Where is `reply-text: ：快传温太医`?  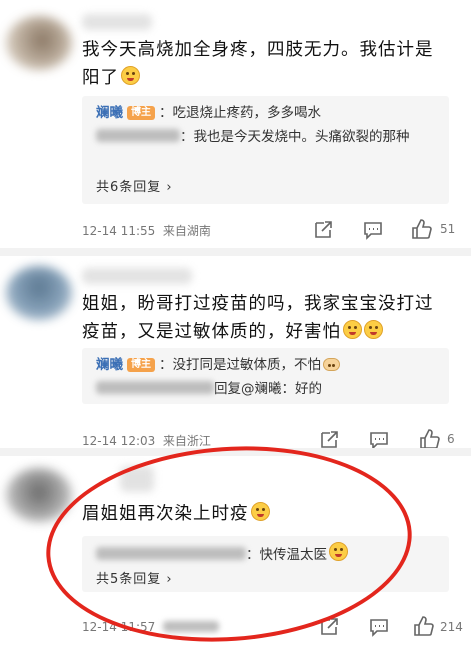
reply-text: ：快传温太医 is located at coordinates (286, 555).